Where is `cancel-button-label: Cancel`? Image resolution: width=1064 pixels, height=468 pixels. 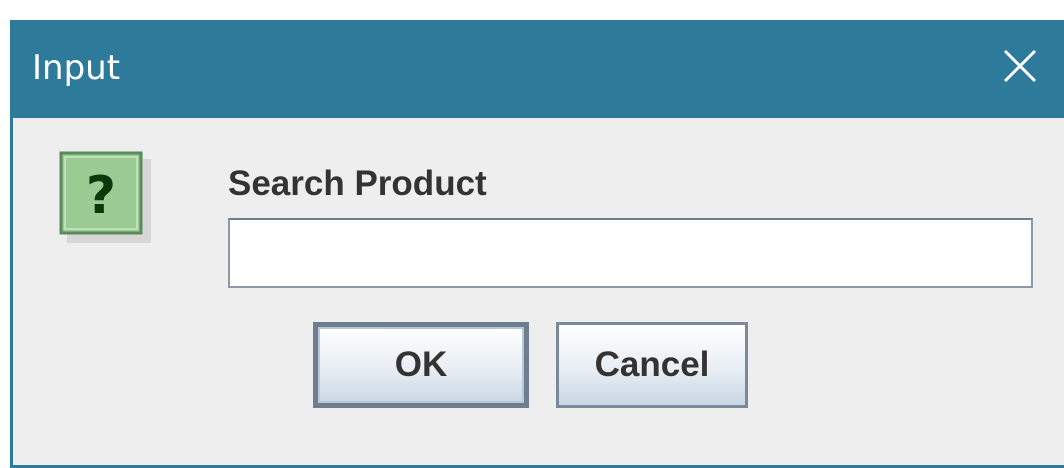
cancel-button-label: Cancel is located at coordinates (652, 364).